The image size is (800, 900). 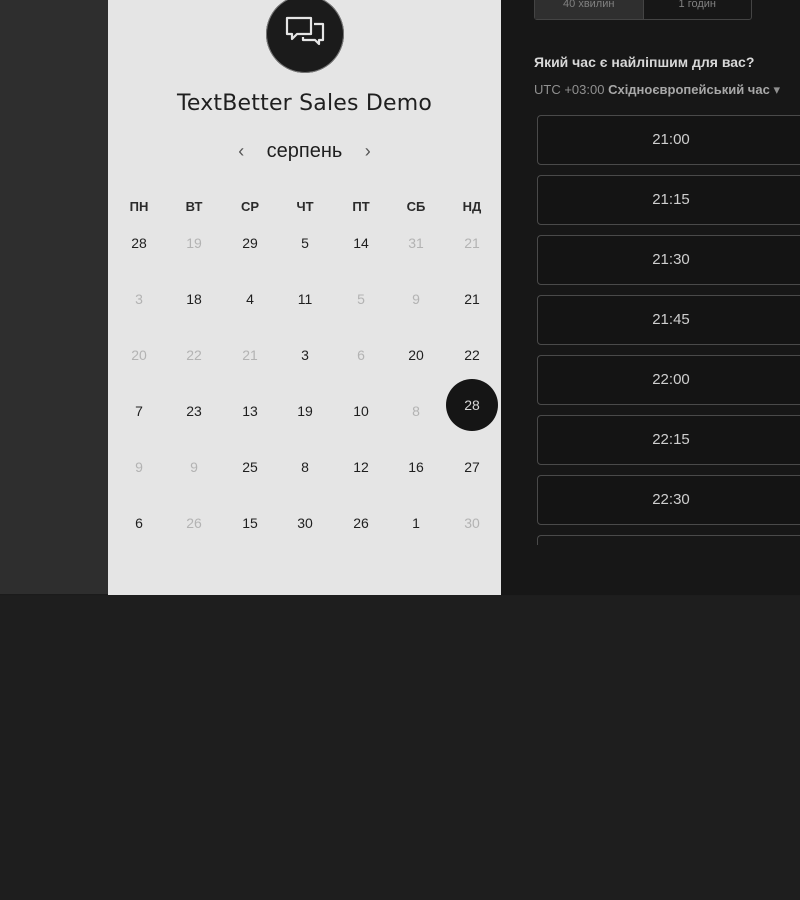 What do you see at coordinates (139, 411) in the screenshot?
I see `calendar-day: 7` at bounding box center [139, 411].